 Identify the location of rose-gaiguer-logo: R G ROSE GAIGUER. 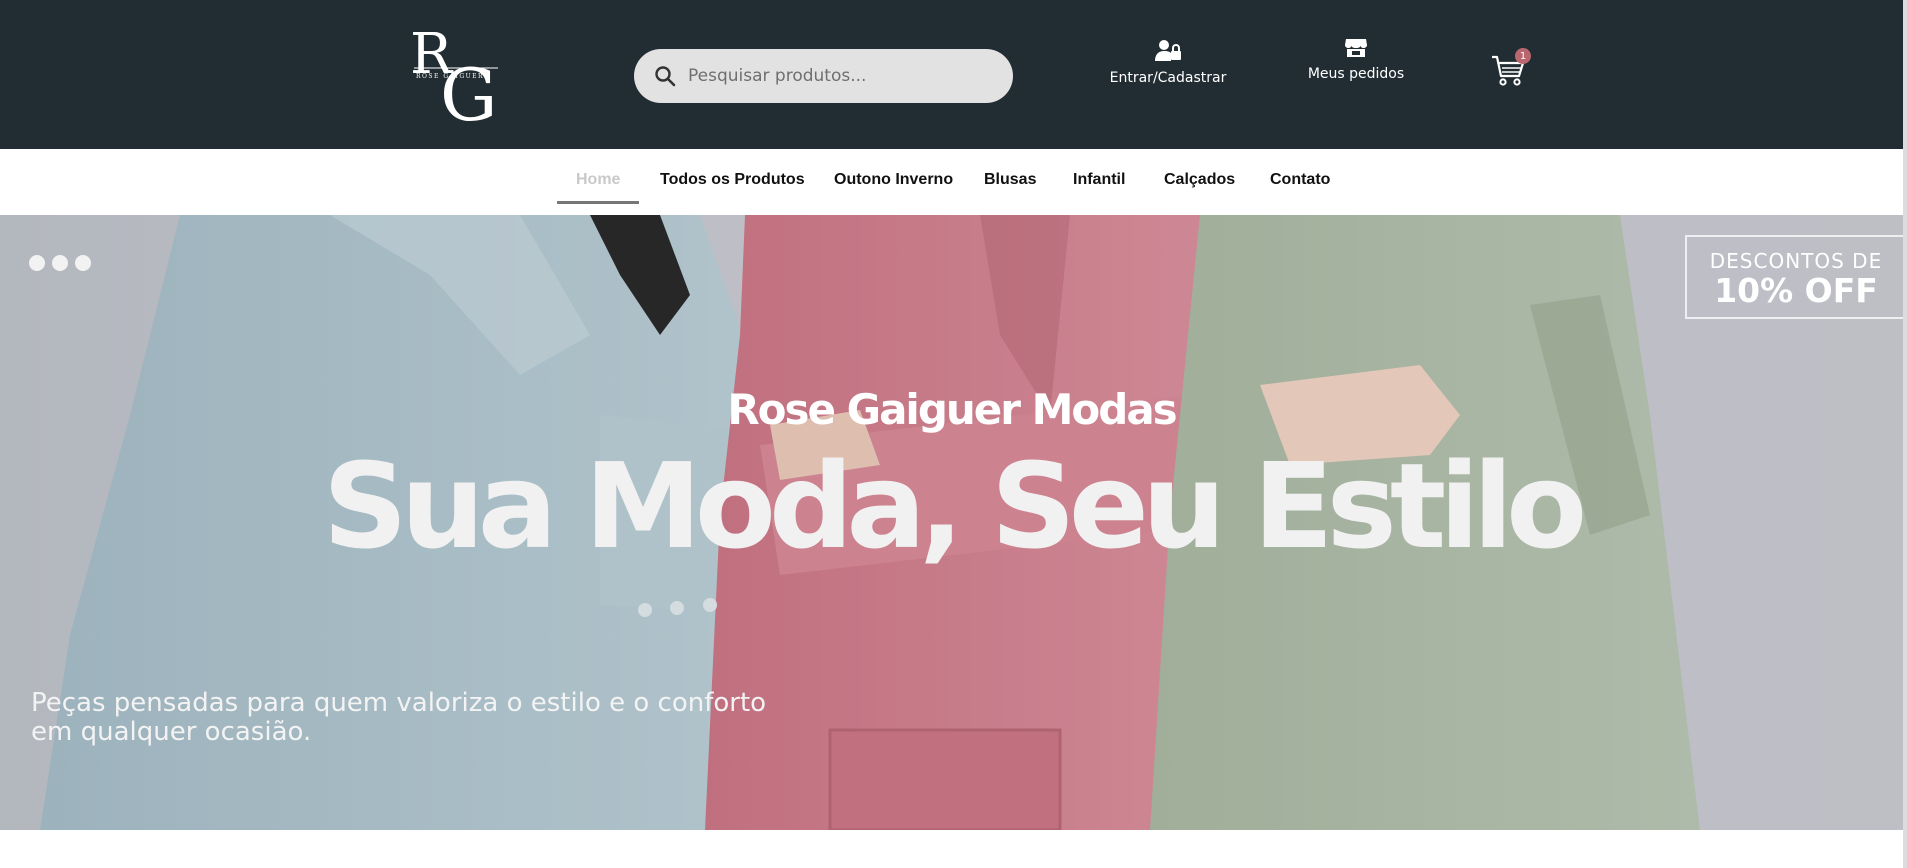
(470, 73).